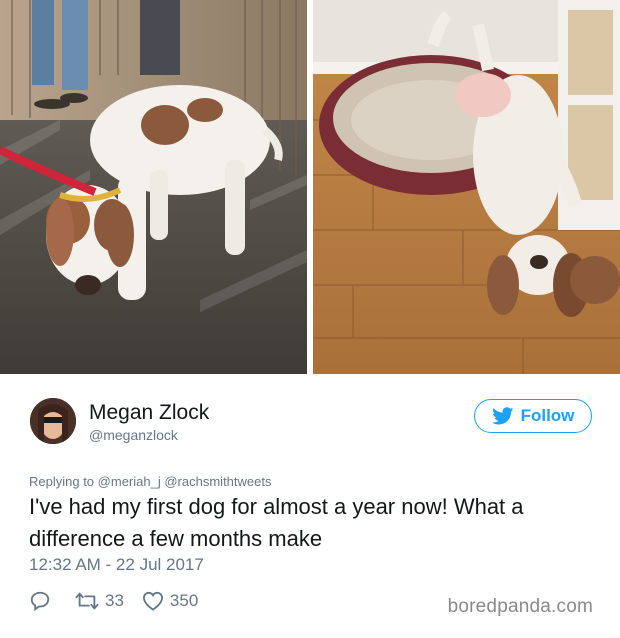 The height and width of the screenshot is (638, 620). I want to click on avatar, so click(53, 421).